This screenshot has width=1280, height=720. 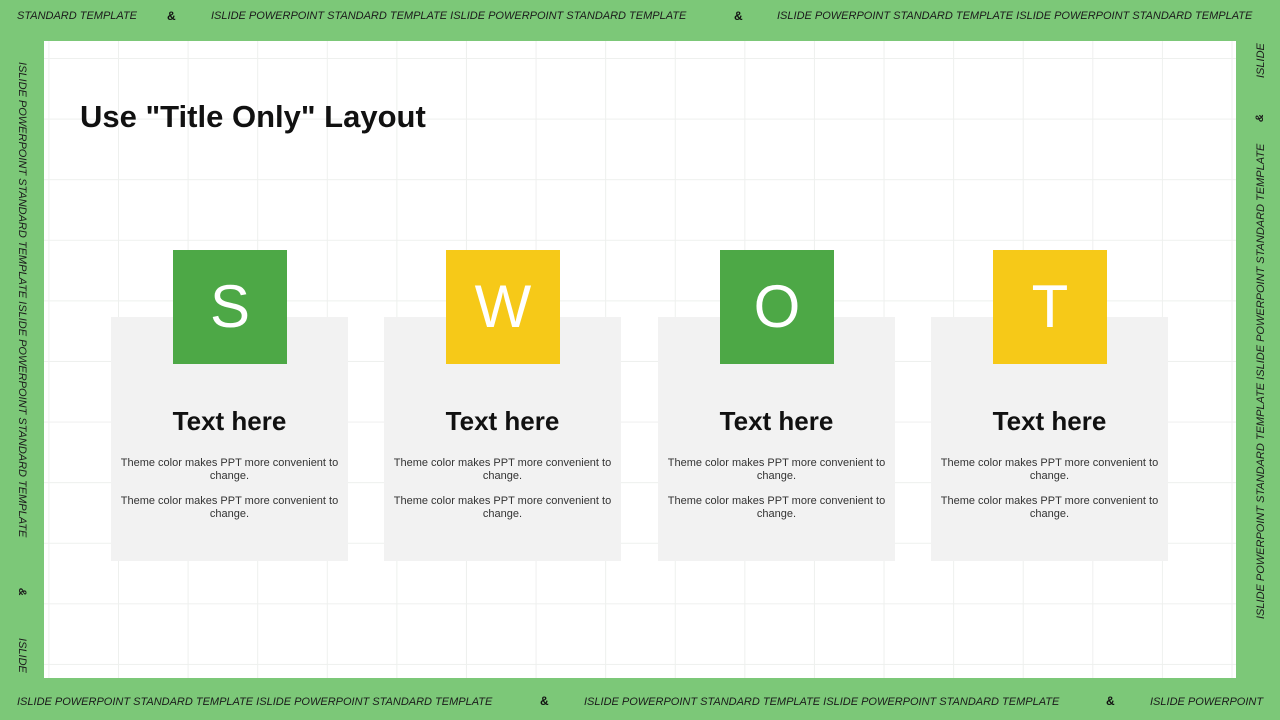 What do you see at coordinates (1207, 702) in the screenshot?
I see `frame-bottom-text-right: ISLIDE POWERPOINT` at bounding box center [1207, 702].